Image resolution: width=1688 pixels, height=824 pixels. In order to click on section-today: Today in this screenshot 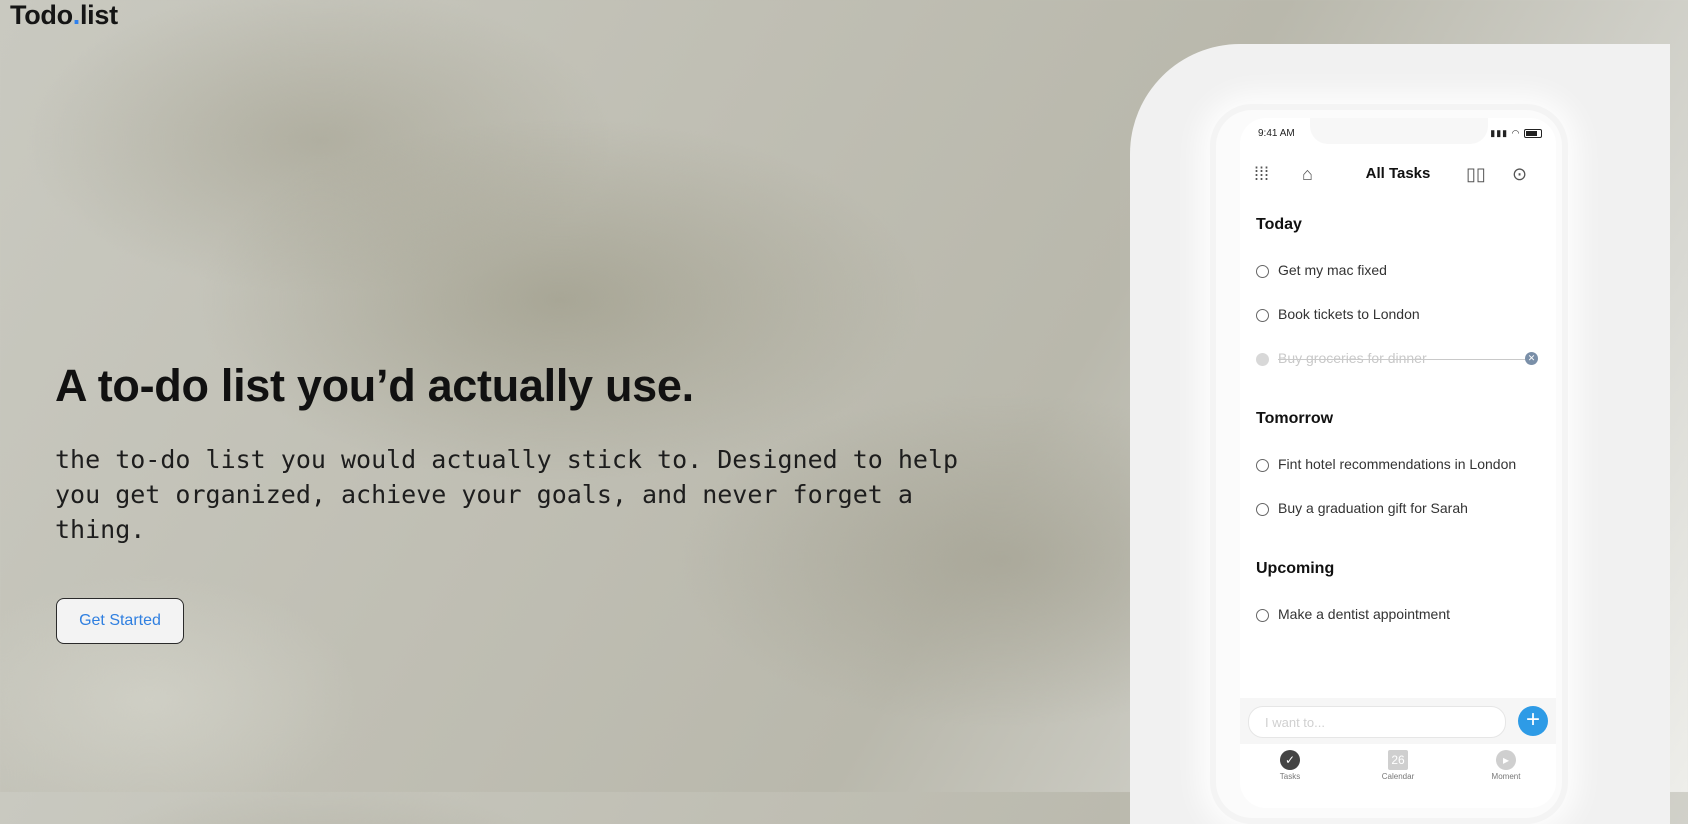, I will do `click(1279, 224)`.